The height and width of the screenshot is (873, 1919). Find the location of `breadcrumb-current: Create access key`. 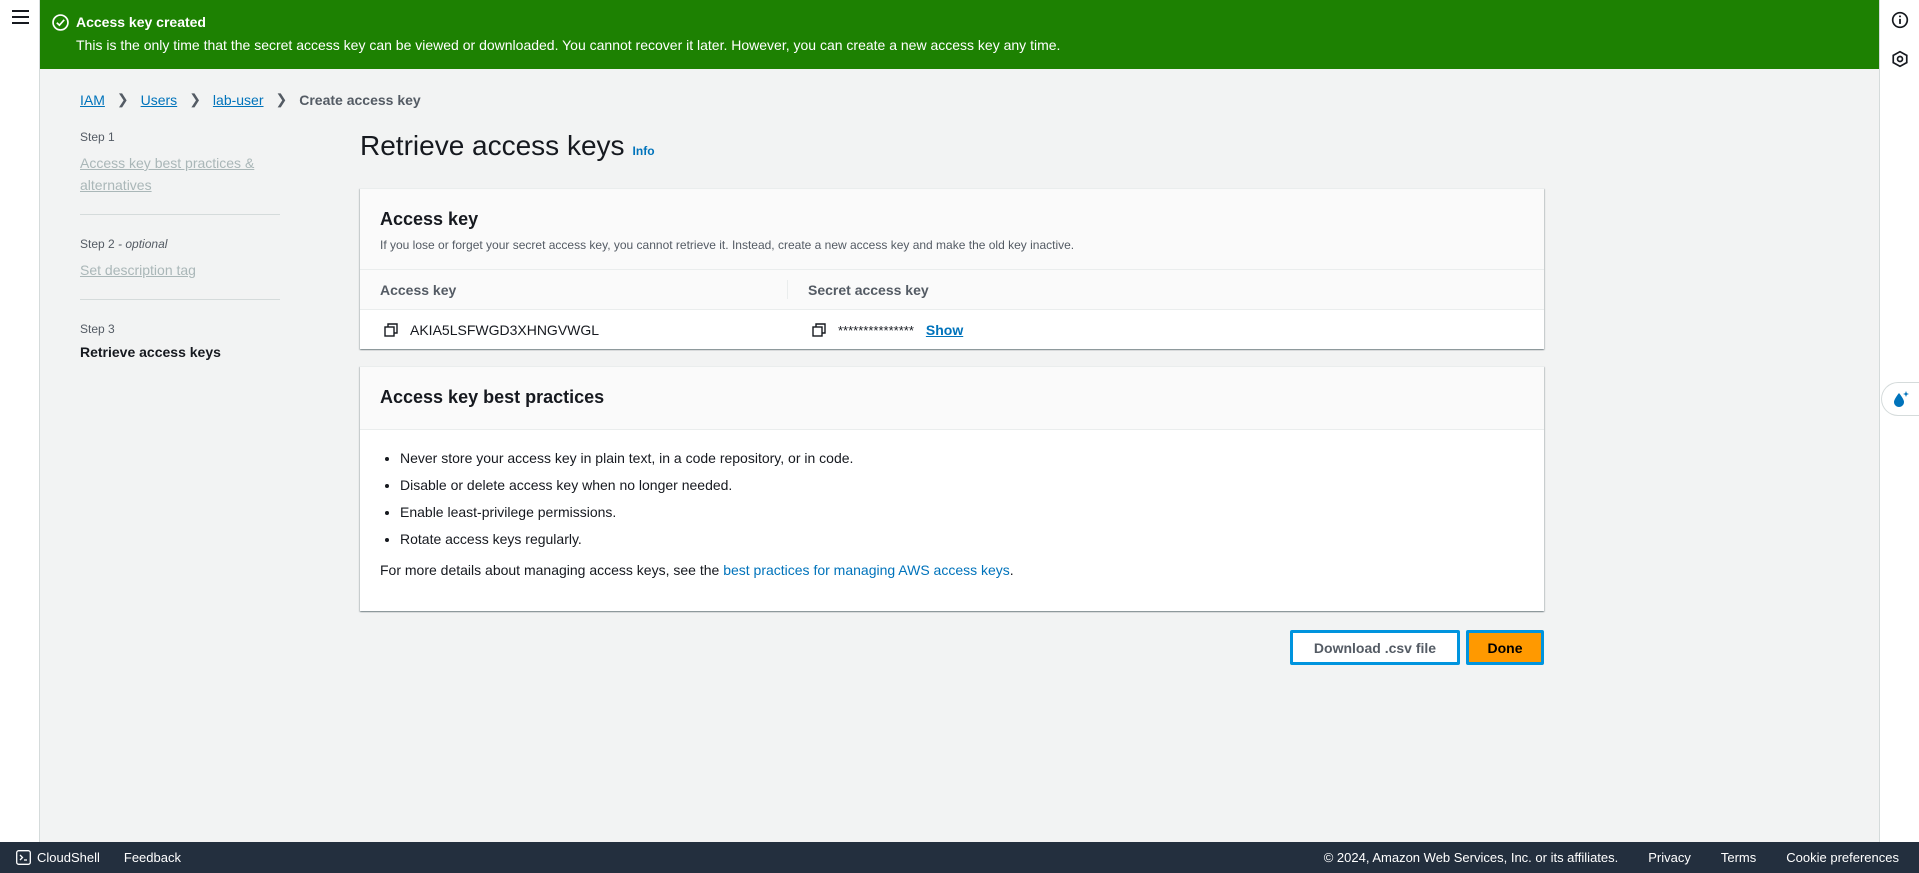

breadcrumb-current: Create access key is located at coordinates (360, 99).